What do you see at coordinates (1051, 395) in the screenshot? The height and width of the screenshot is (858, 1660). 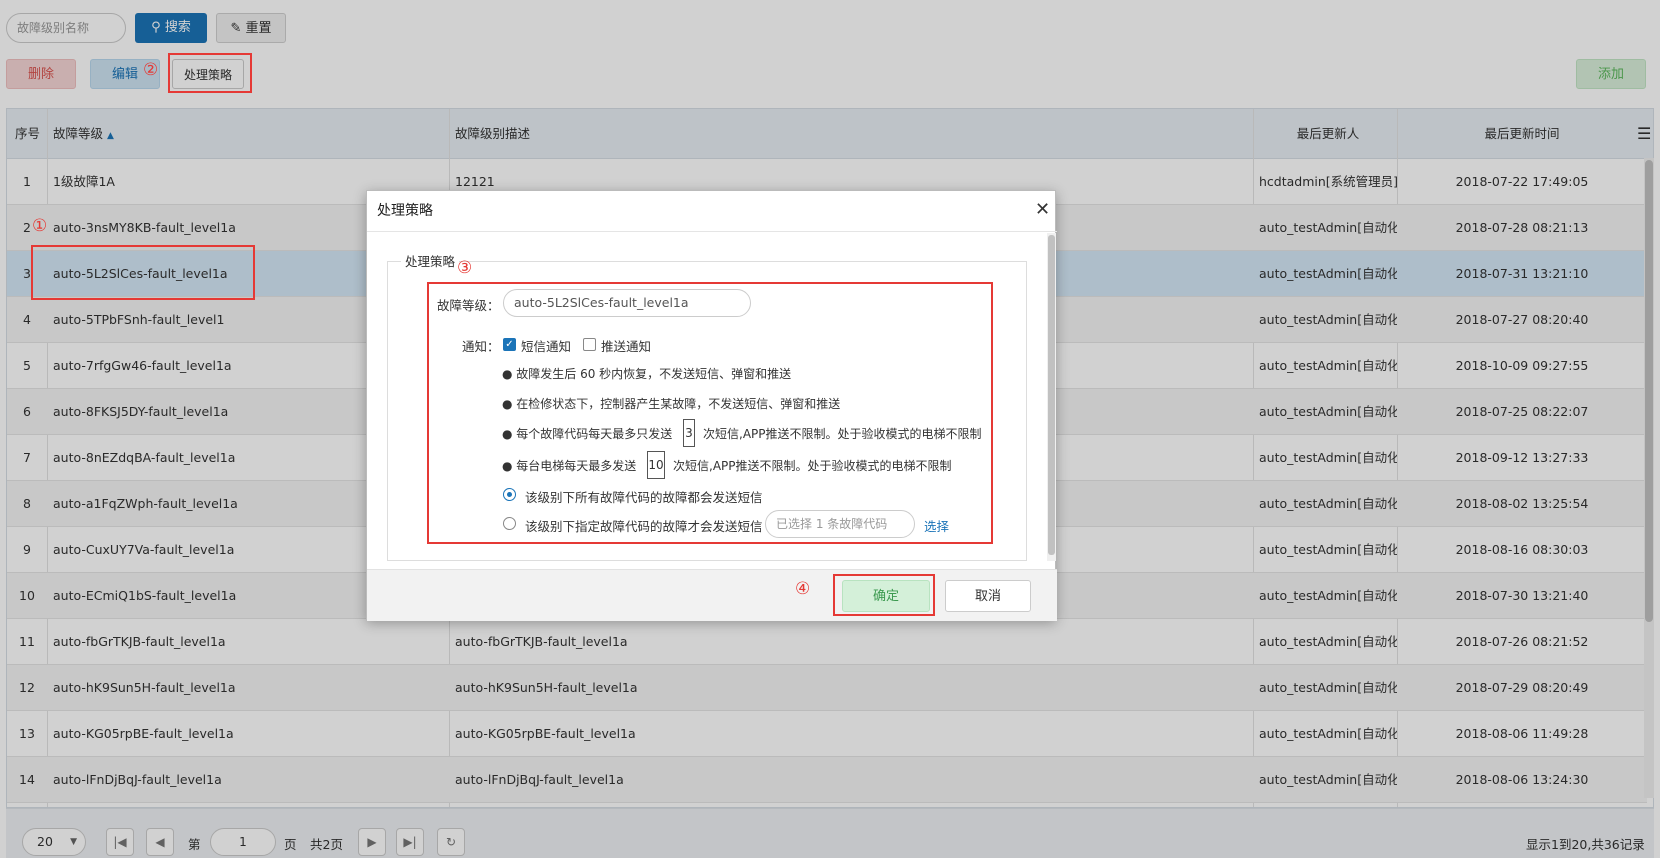 I see `dialog-scrollbar-thumb` at bounding box center [1051, 395].